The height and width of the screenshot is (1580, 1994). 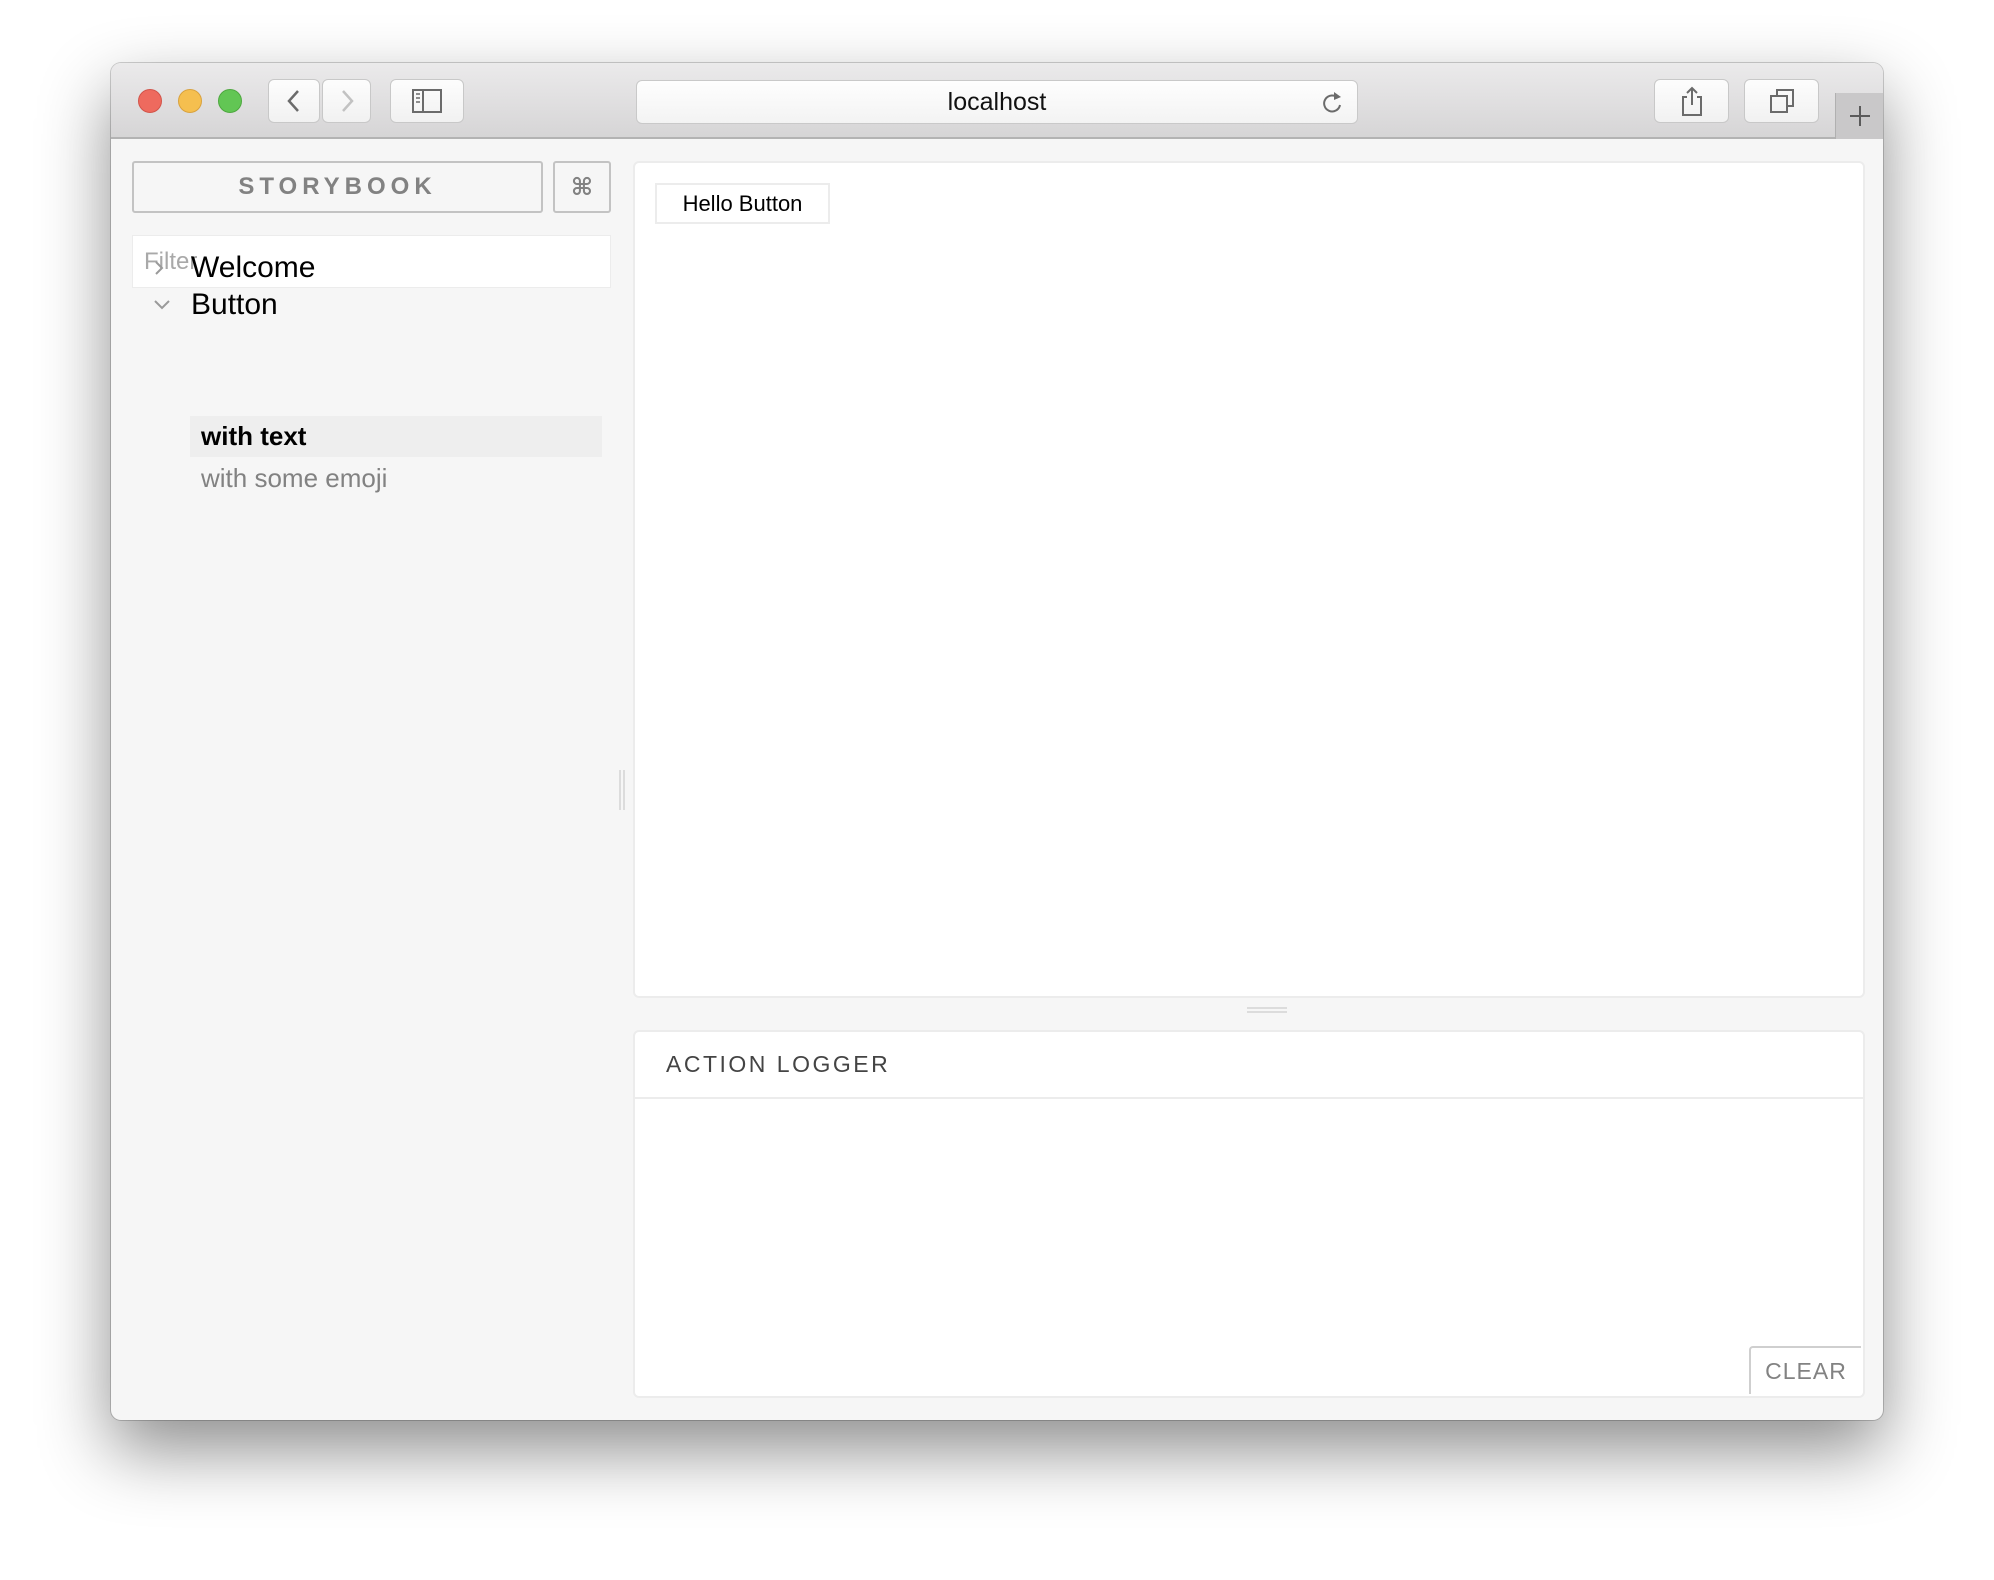 I want to click on addon-tab-action-logger: ACTION LOGGER, so click(x=1249, y=1065).